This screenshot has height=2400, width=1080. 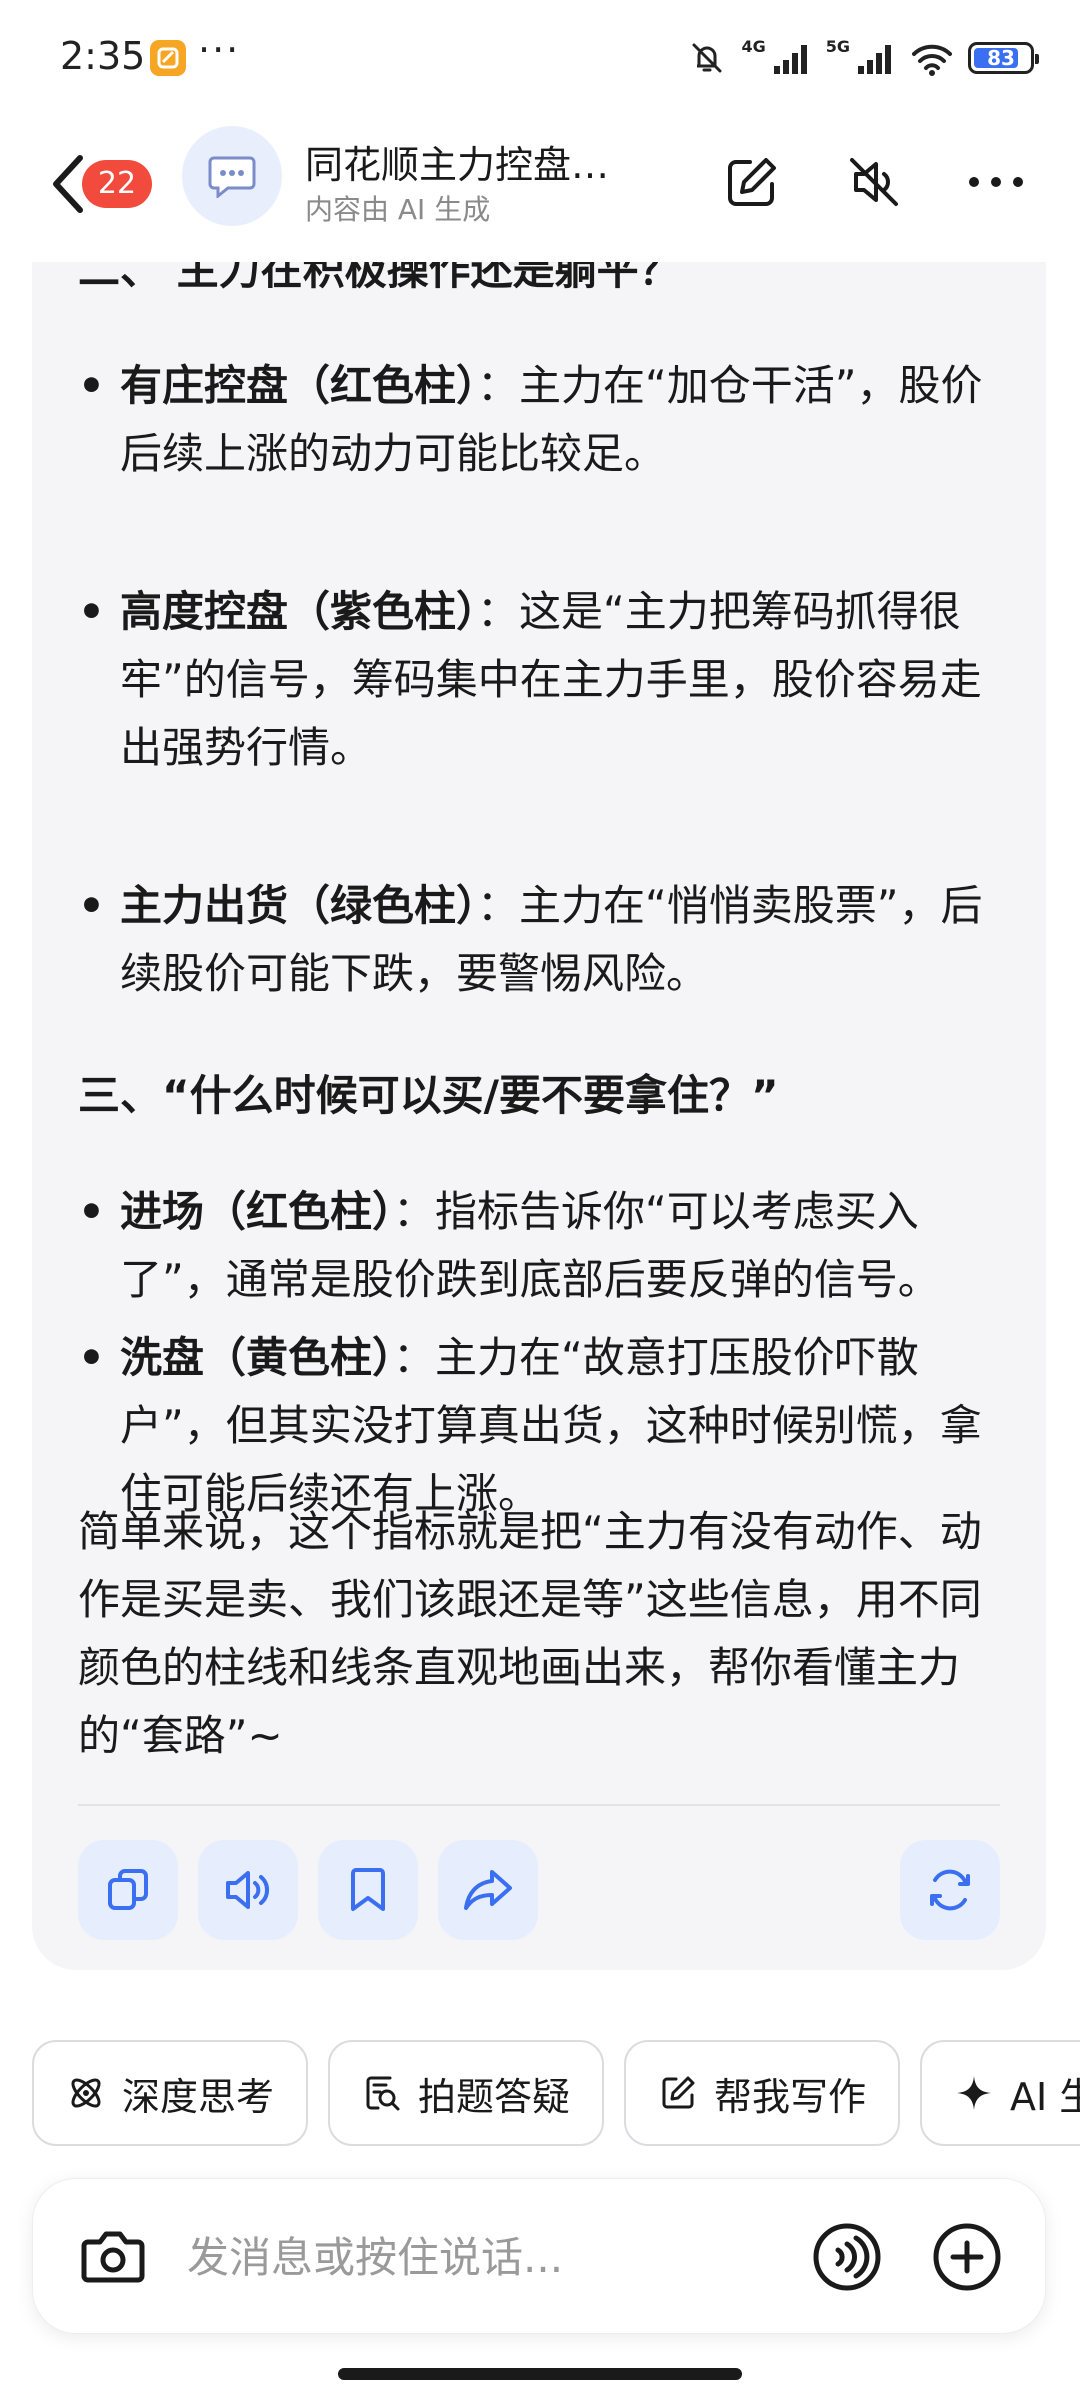 I want to click on more-button, so click(x=996, y=182).